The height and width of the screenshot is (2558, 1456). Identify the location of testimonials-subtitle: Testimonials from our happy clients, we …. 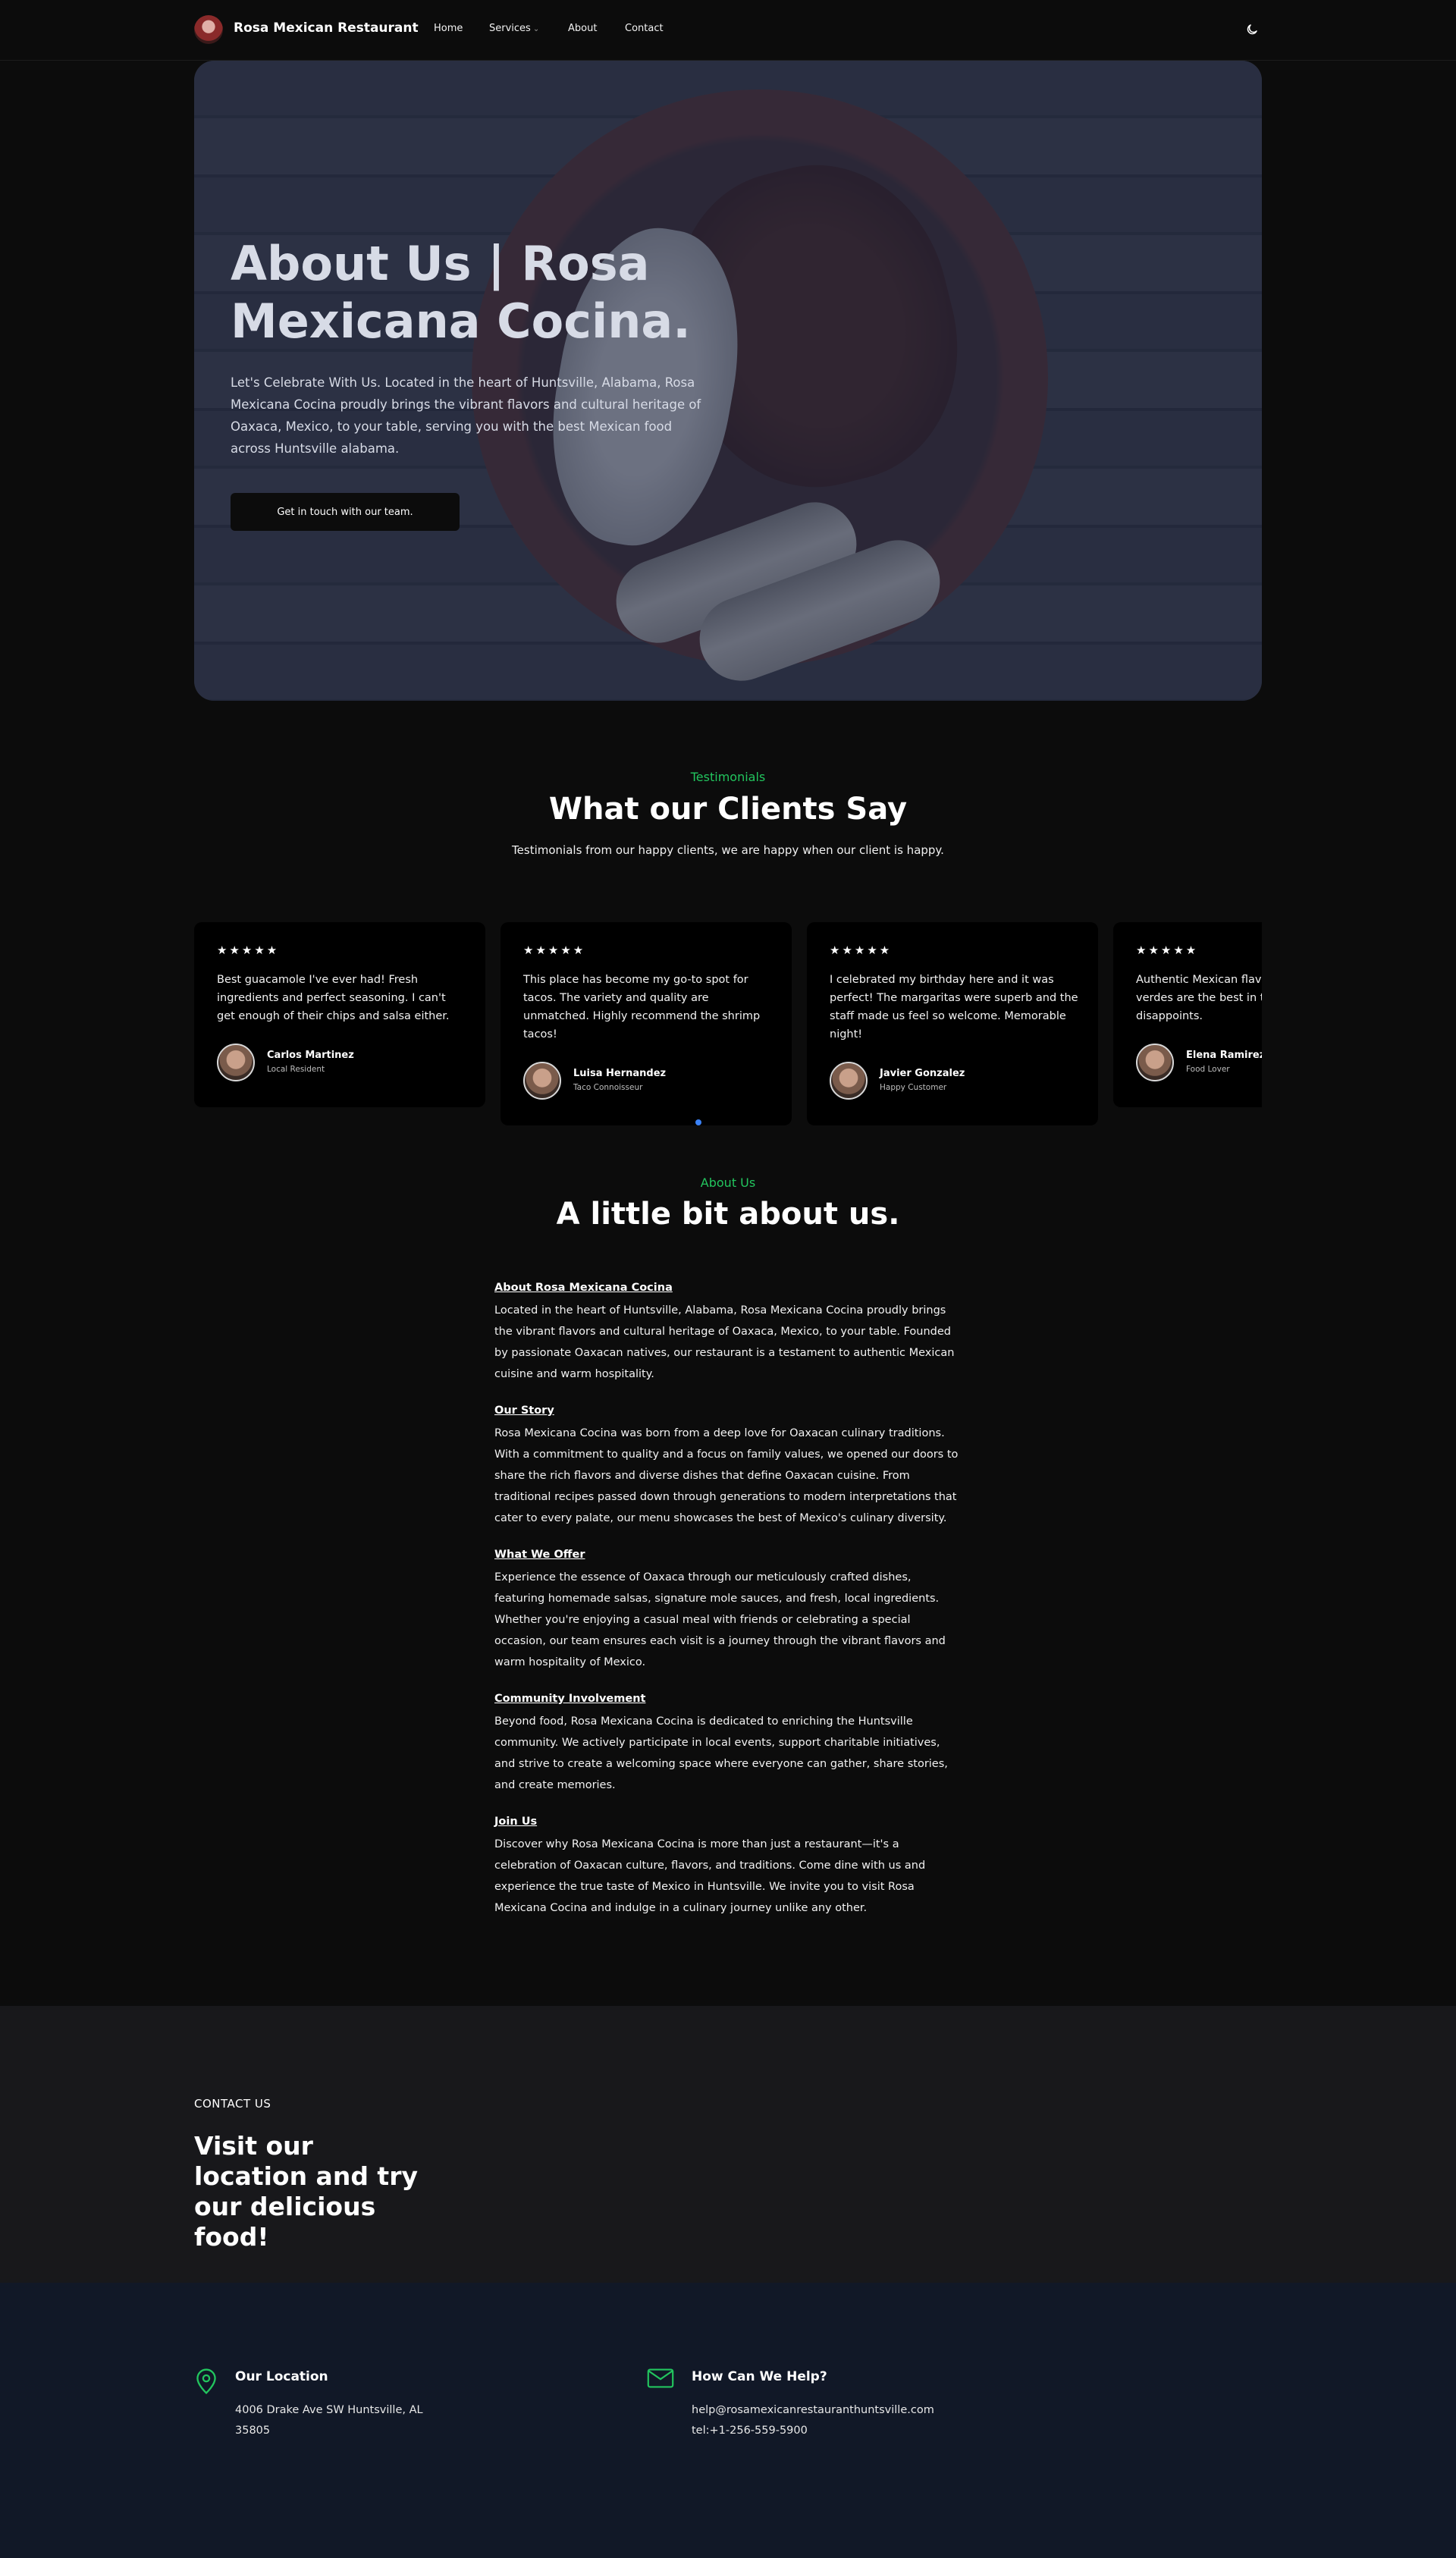
(728, 850).